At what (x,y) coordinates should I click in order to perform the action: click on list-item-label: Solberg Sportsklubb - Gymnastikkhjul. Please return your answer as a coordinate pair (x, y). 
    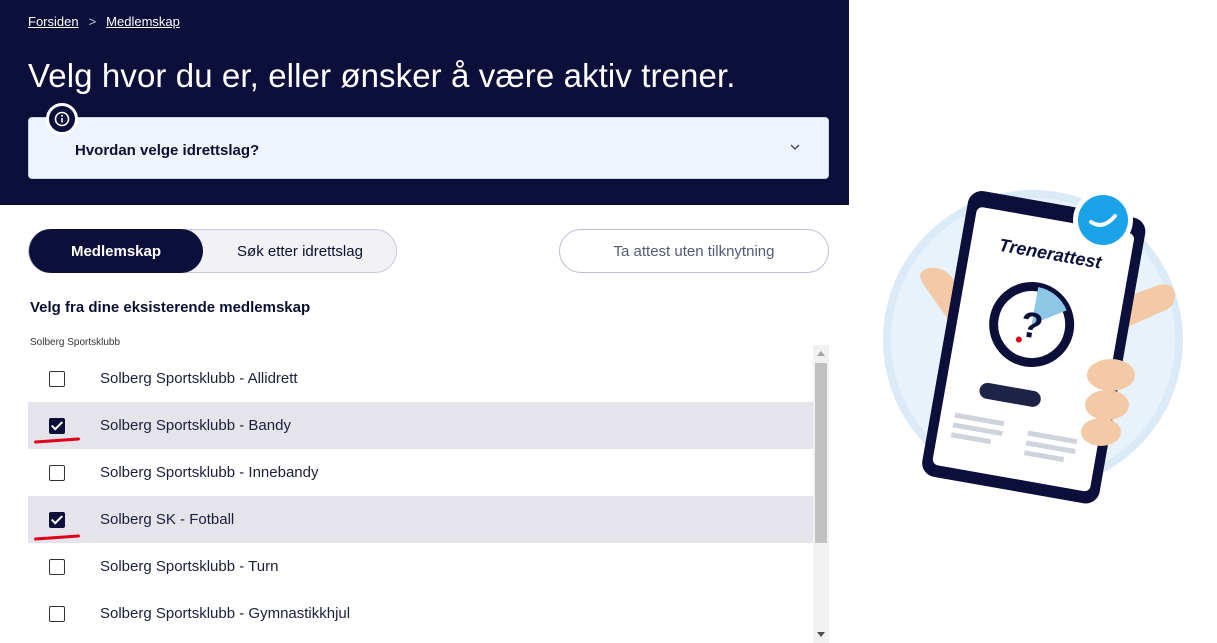
    Looking at the image, I should click on (225, 613).